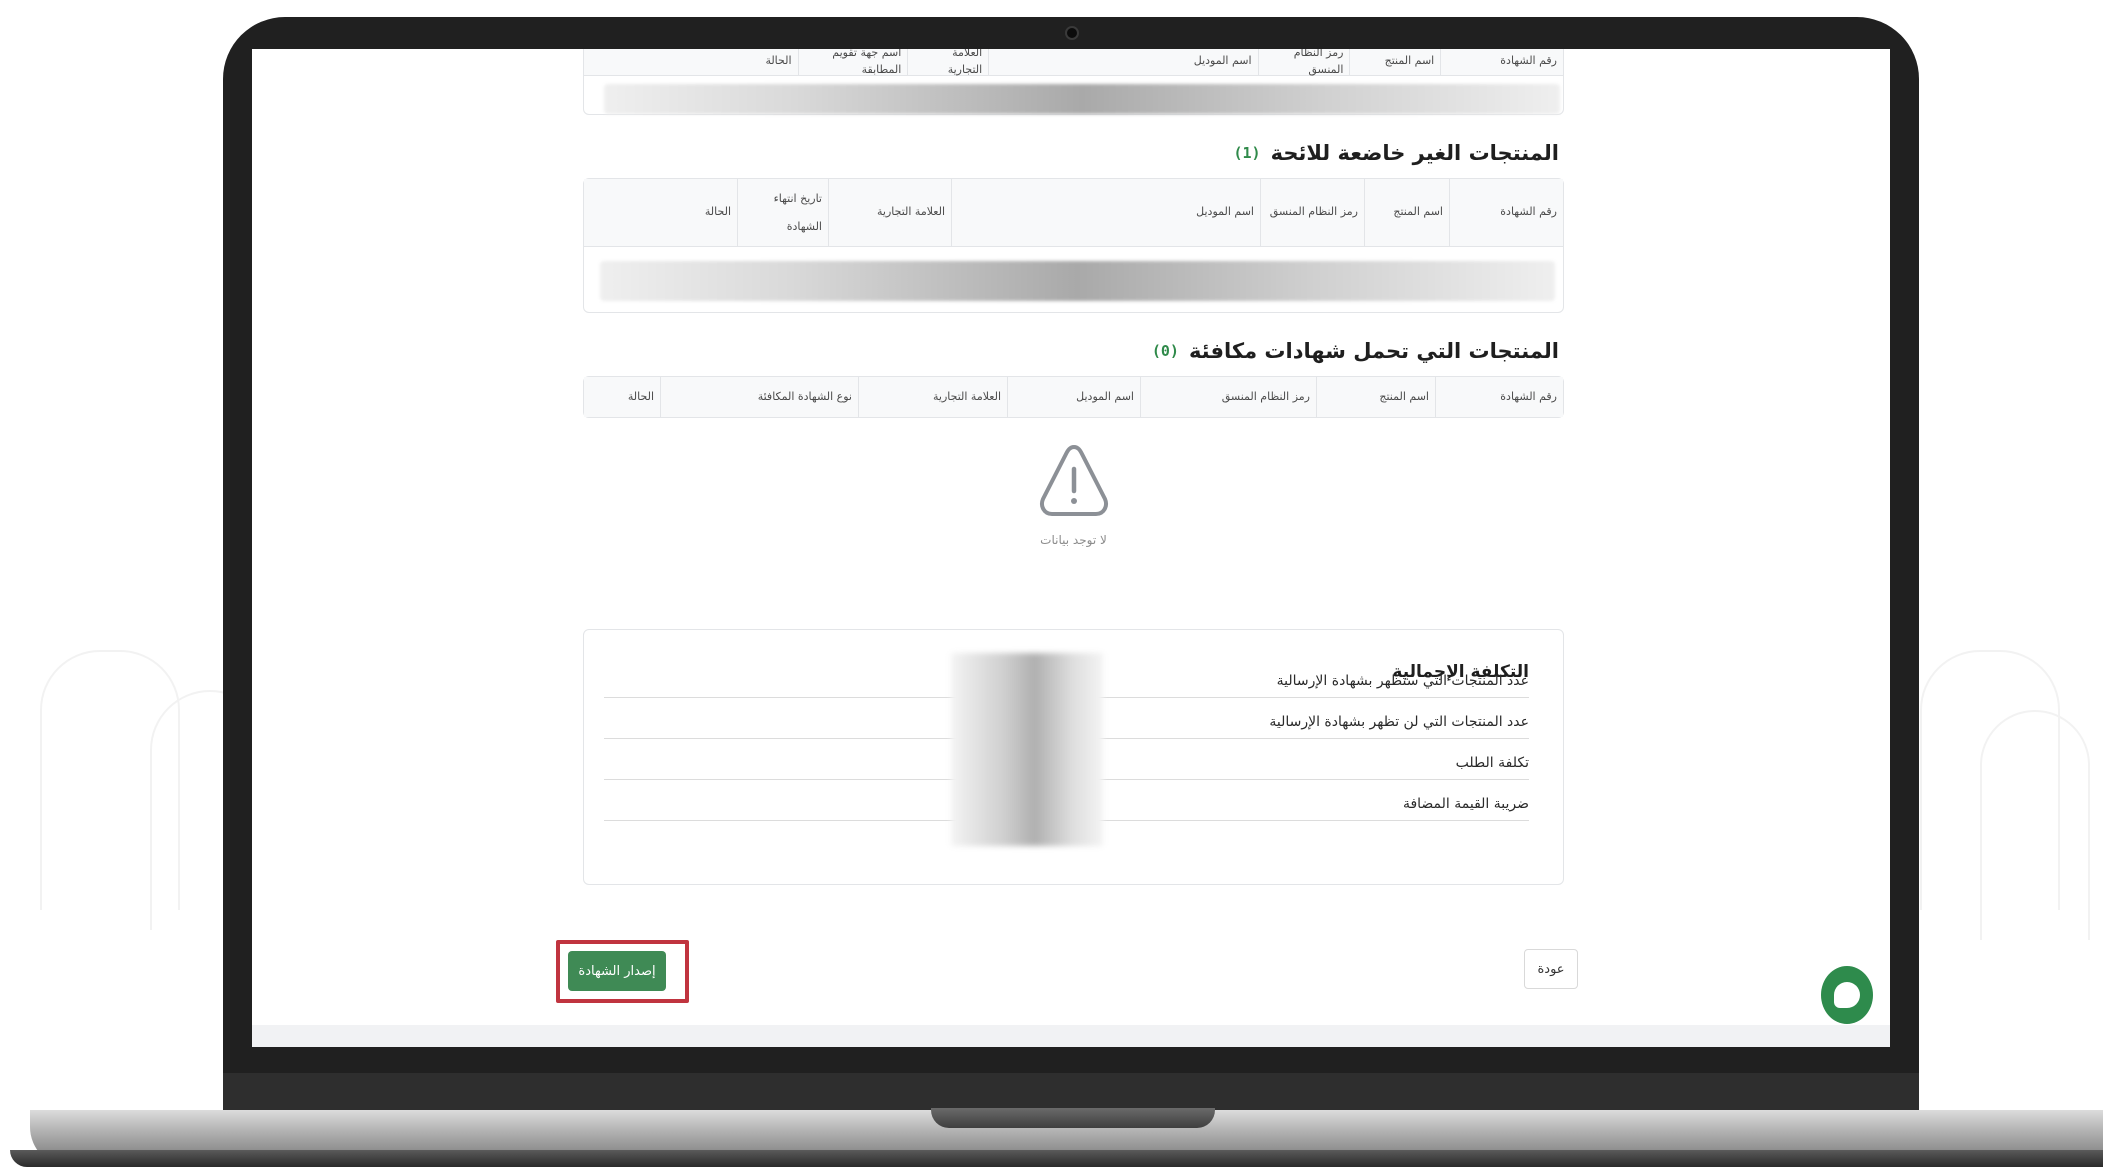 The image size is (2103, 1167). I want to click on non-regulated-title: المنتجات الغير خاضعة للائحة (1), so click(1396, 153).